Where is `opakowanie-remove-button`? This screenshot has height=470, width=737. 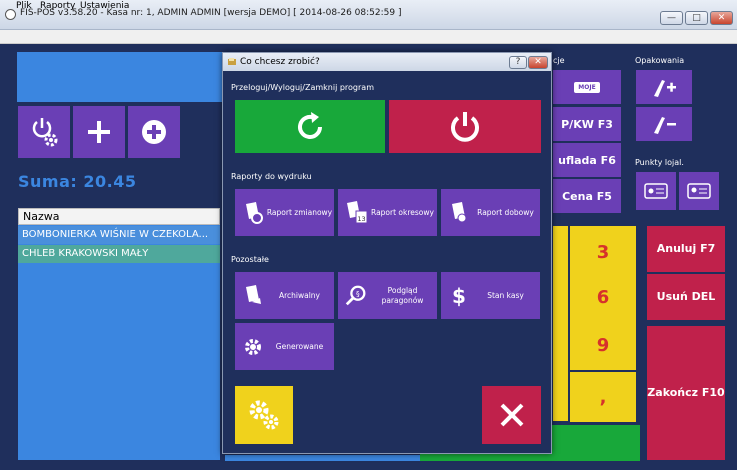
opakowanie-remove-button is located at coordinates (664, 124).